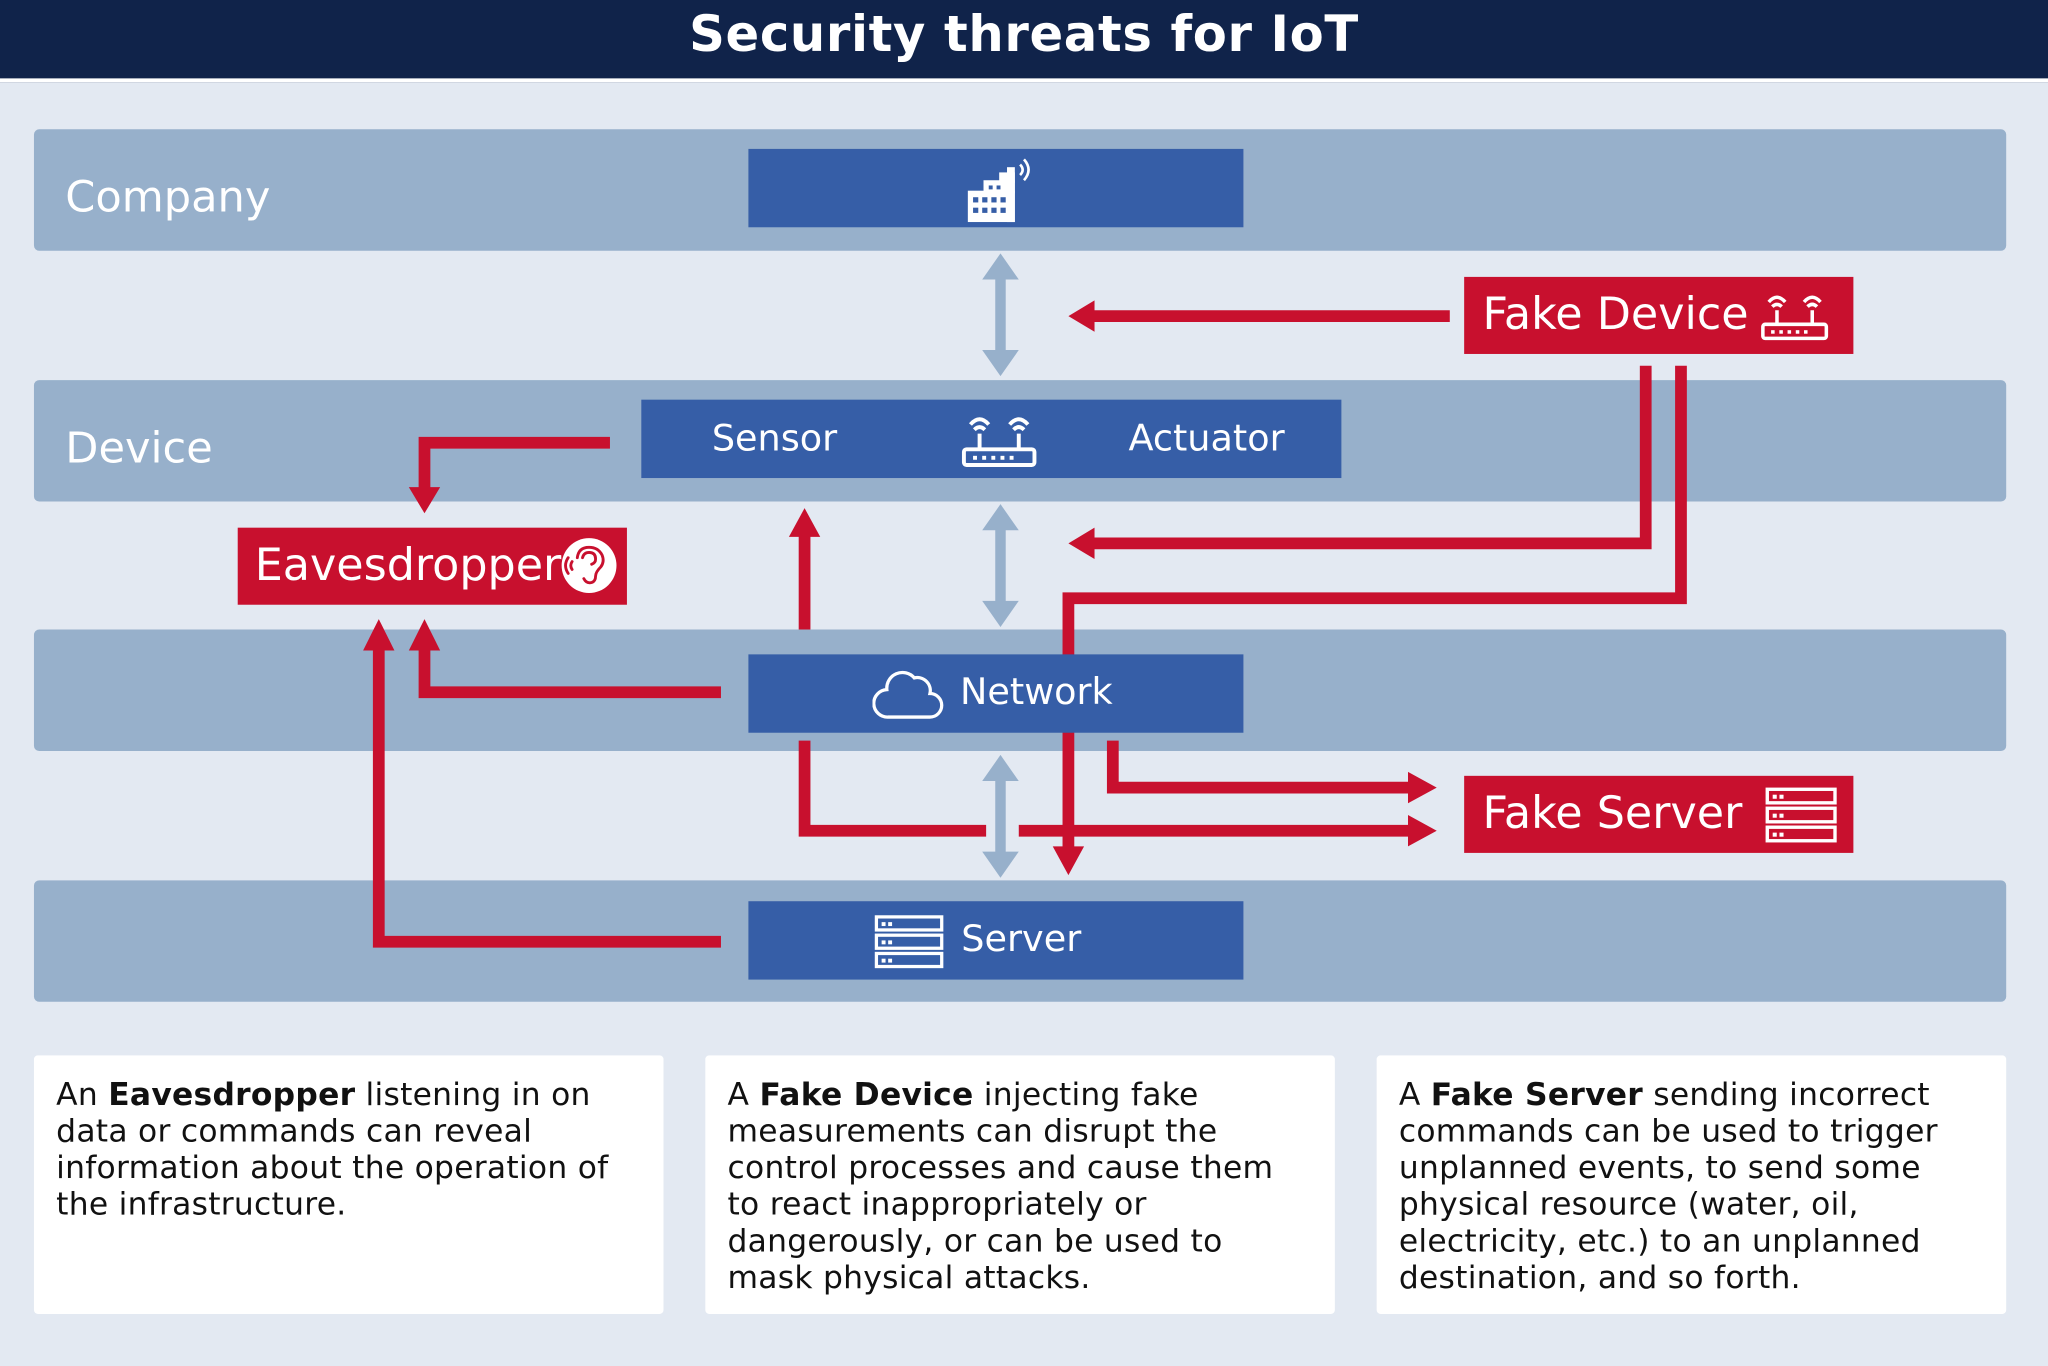 The image size is (2048, 1366). What do you see at coordinates (232, 1094) in the screenshot?
I see `note-term: Eavesdropper` at bounding box center [232, 1094].